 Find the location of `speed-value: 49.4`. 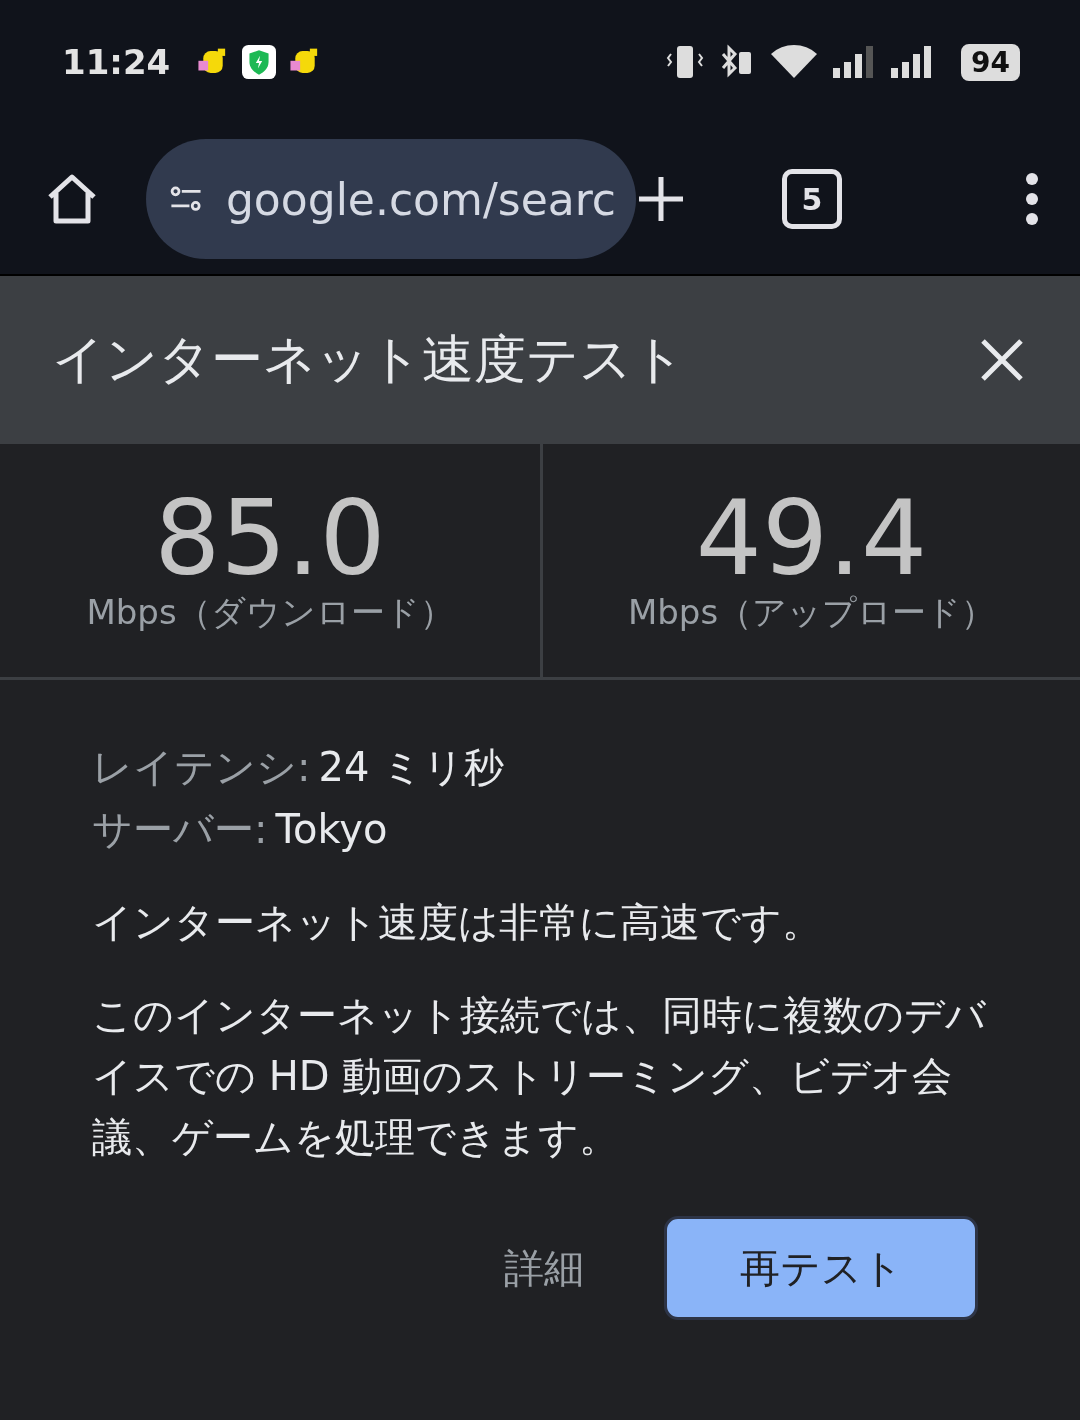

speed-value: 49.4 is located at coordinates (811, 537).